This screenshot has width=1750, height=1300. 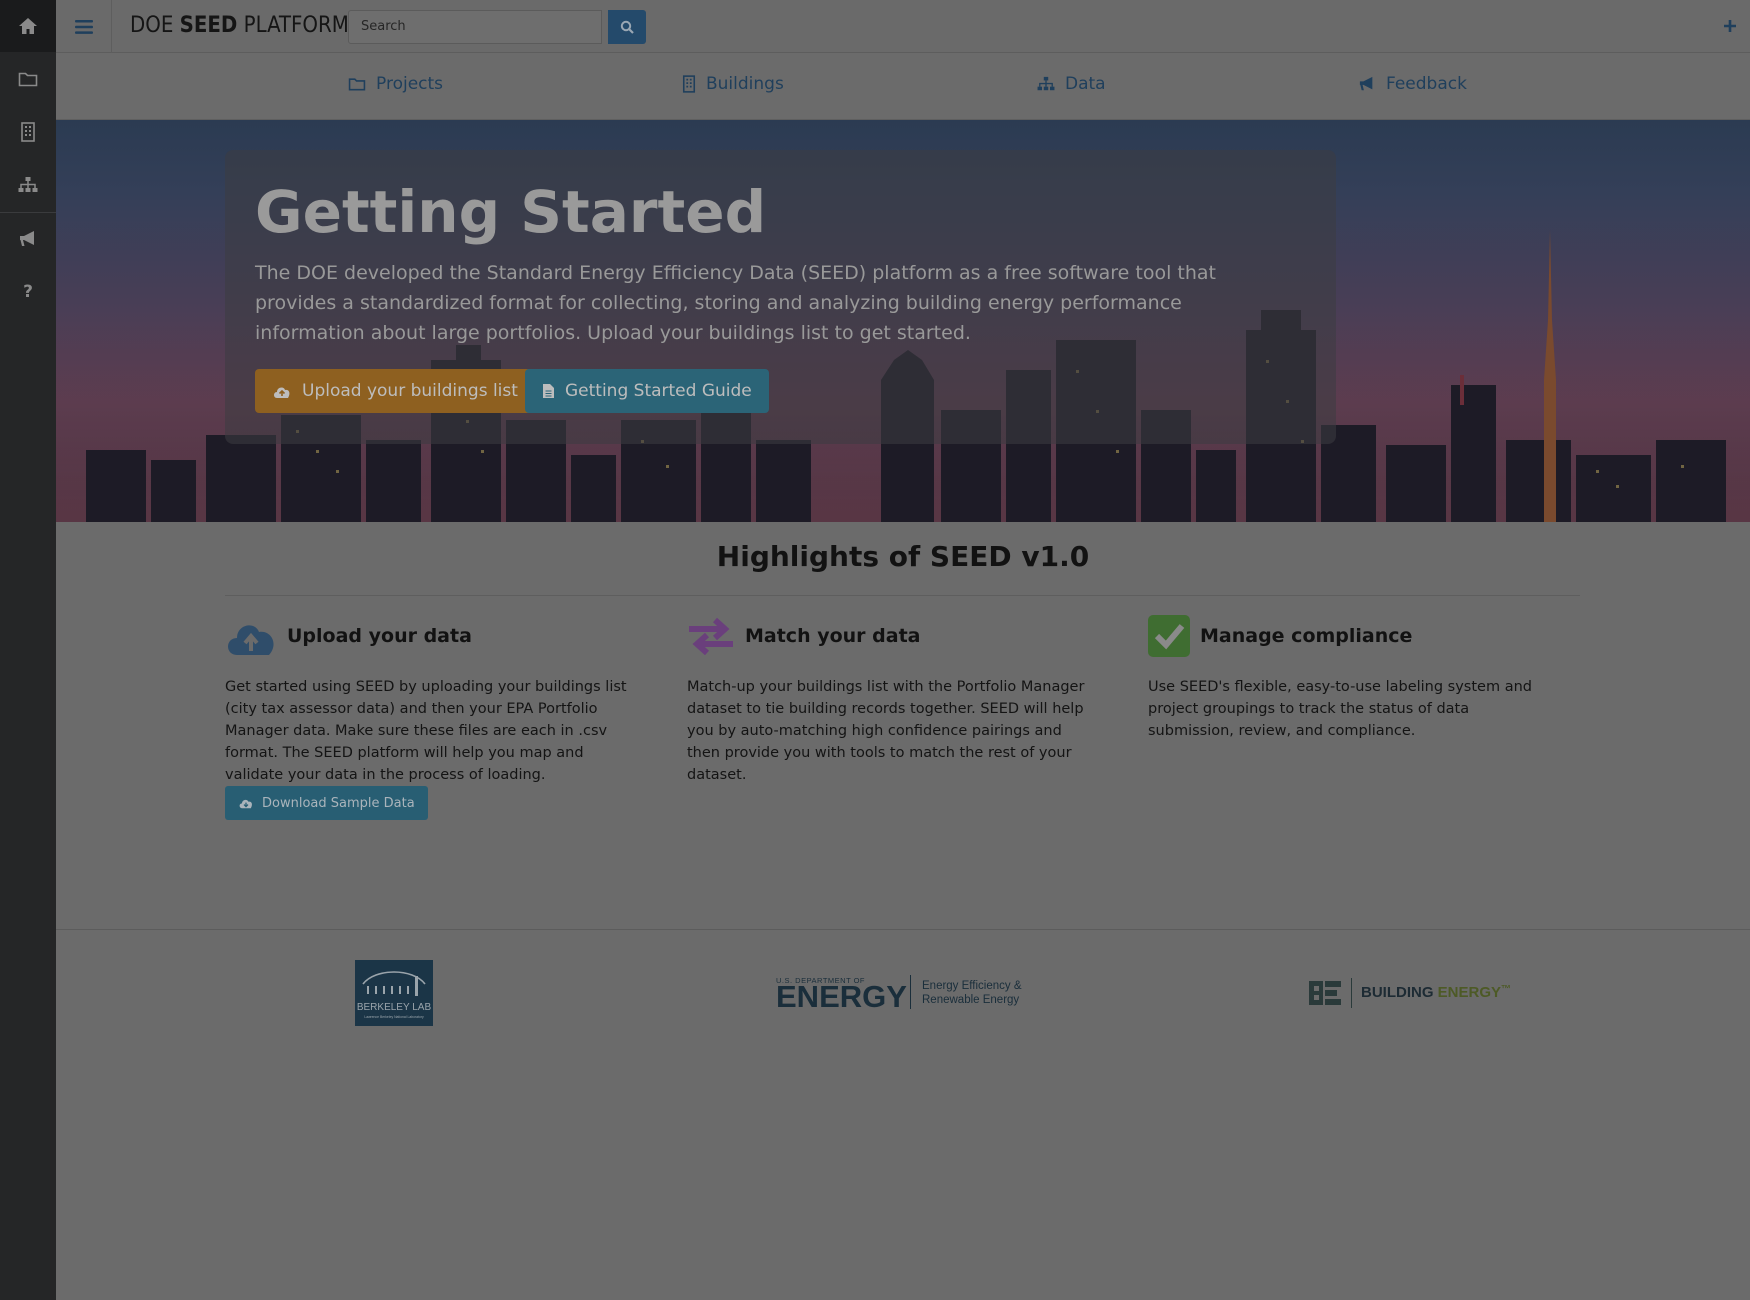 I want to click on upload-buildings-button: Upload your buildings list, so click(x=395, y=391).